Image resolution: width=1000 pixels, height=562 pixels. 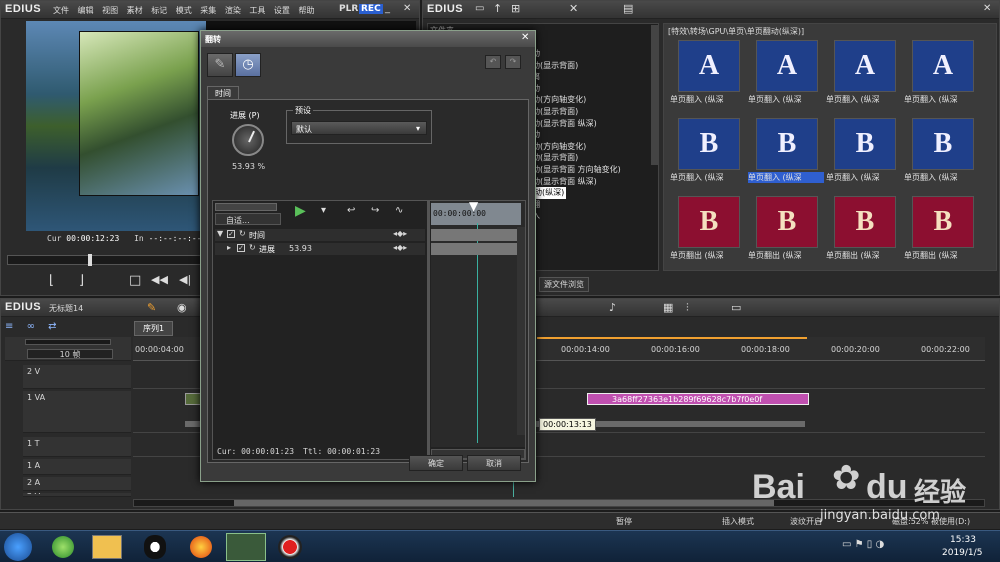 What do you see at coordinates (668, 307) in the screenshot?
I see `layout-icon: ▦` at bounding box center [668, 307].